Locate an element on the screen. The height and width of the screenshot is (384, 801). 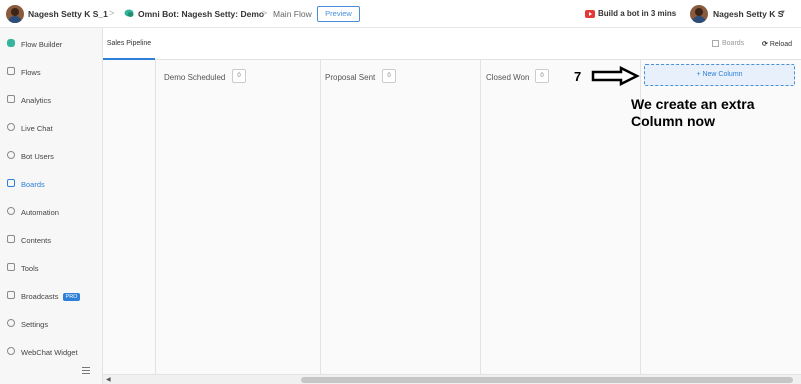
sidebar-item-label: WebChat Widget is located at coordinates (49, 352).